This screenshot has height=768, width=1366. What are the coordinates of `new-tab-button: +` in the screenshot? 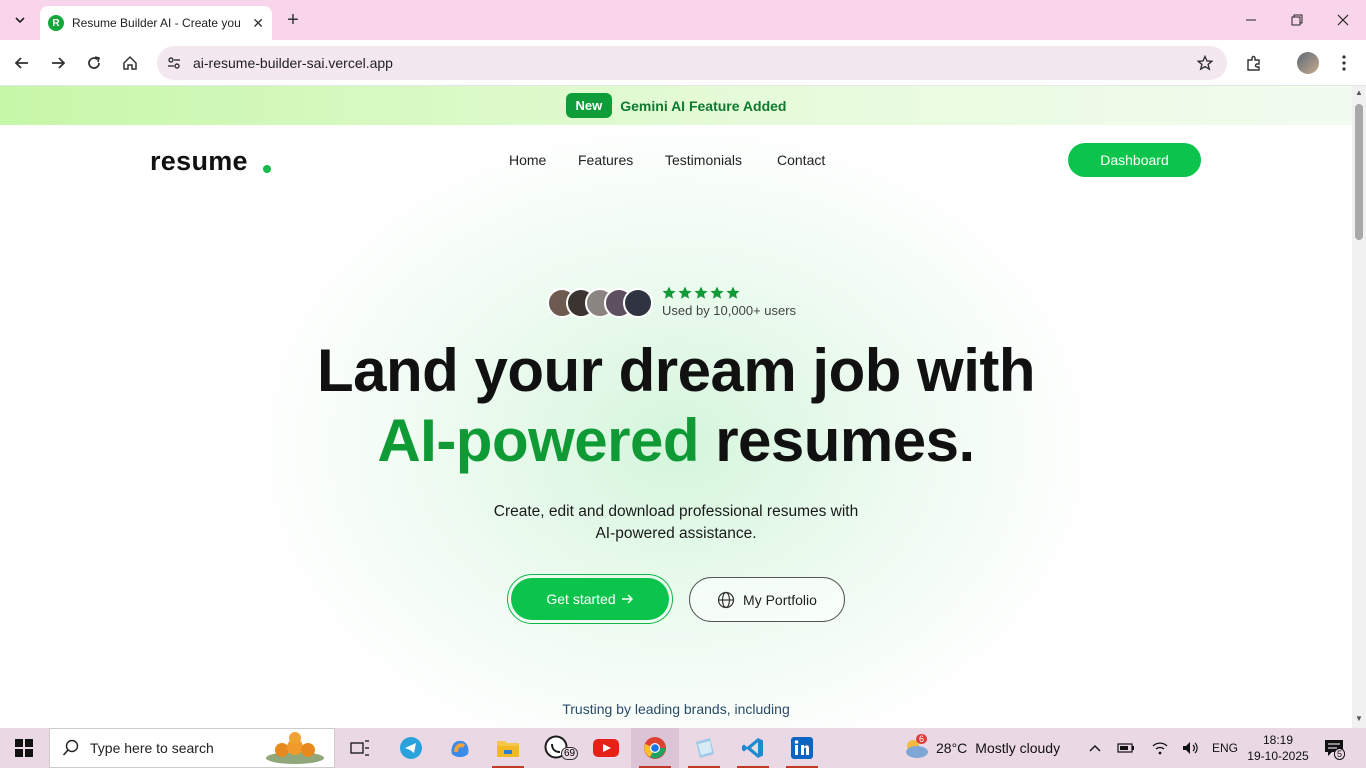 It's located at (293, 20).